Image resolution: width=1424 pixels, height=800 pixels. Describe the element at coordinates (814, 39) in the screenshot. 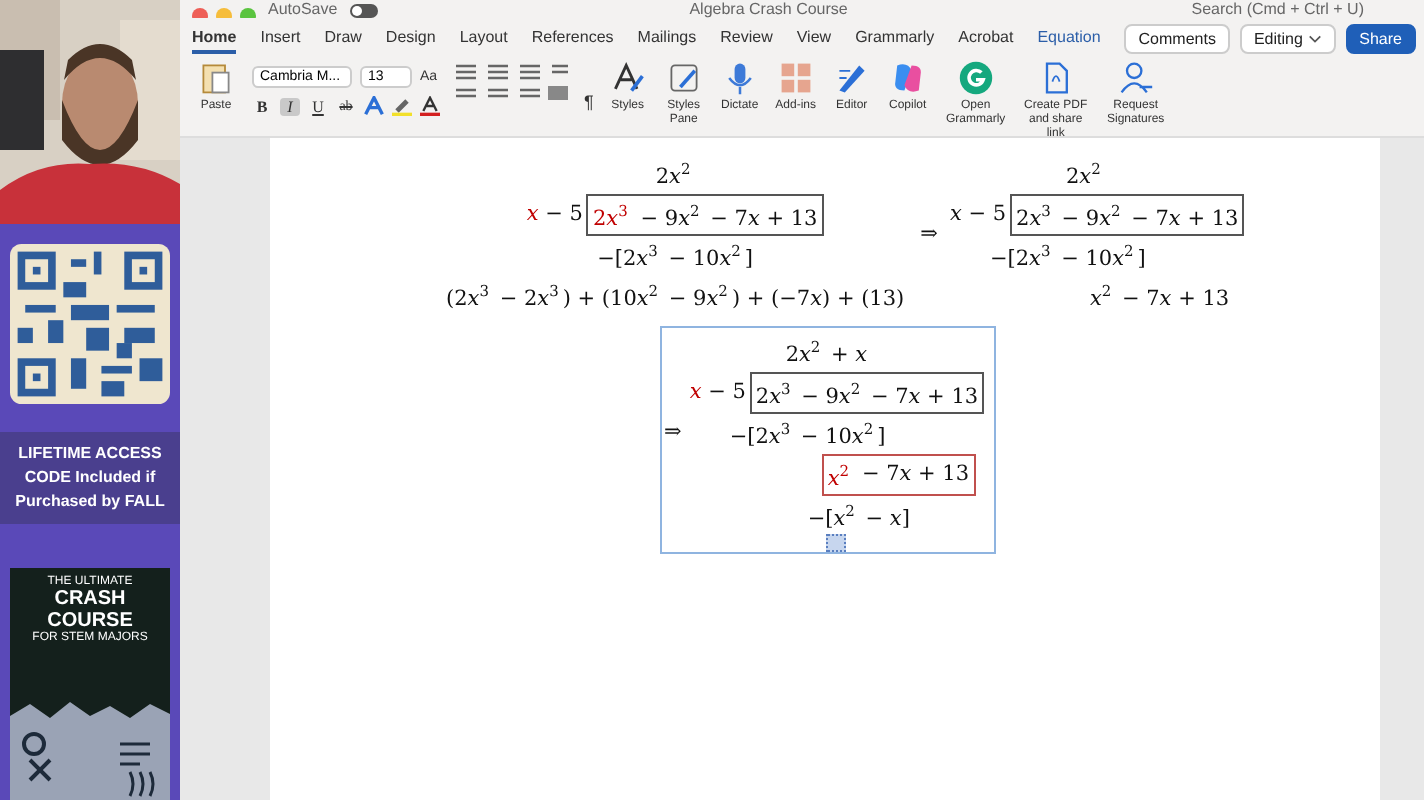

I see `ribbon-tab: View` at that location.